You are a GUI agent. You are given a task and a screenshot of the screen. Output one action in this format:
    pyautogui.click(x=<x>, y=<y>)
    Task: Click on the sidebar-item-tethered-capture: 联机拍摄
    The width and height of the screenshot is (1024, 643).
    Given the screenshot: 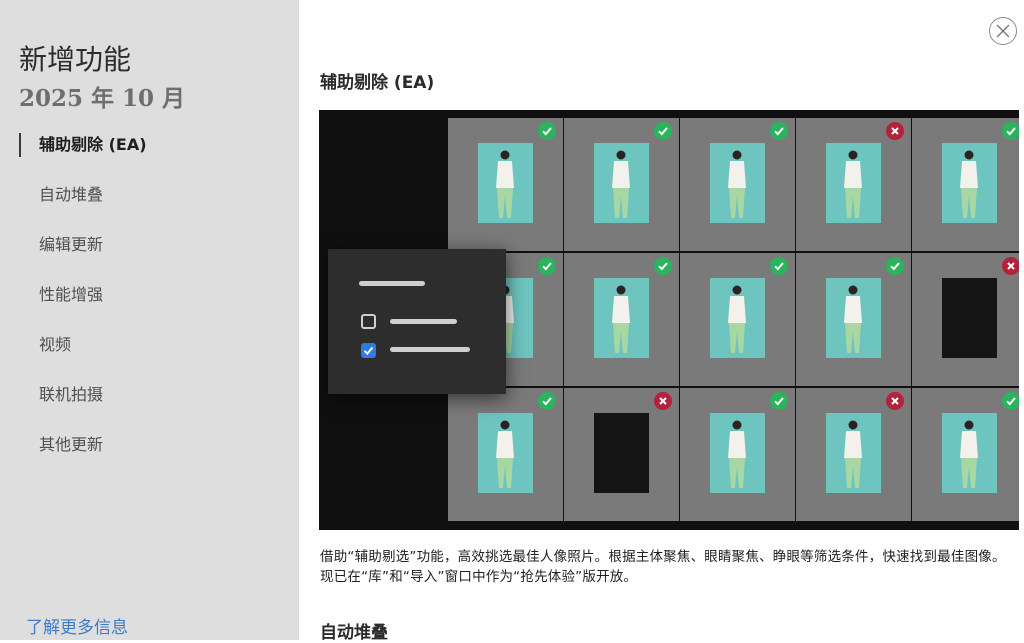 What is the action you would take?
    pyautogui.click(x=149, y=405)
    